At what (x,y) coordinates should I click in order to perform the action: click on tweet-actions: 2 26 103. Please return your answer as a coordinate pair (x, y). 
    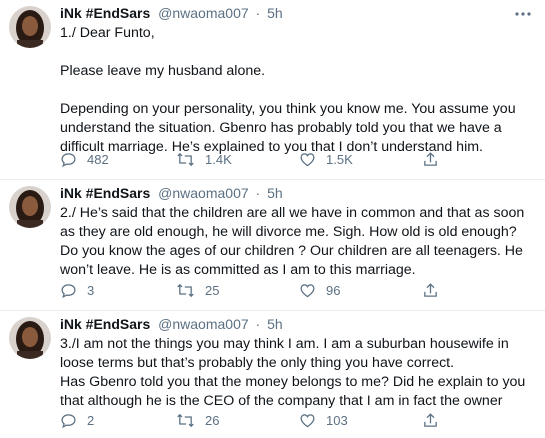
    Looking at the image, I should click on (270, 422).